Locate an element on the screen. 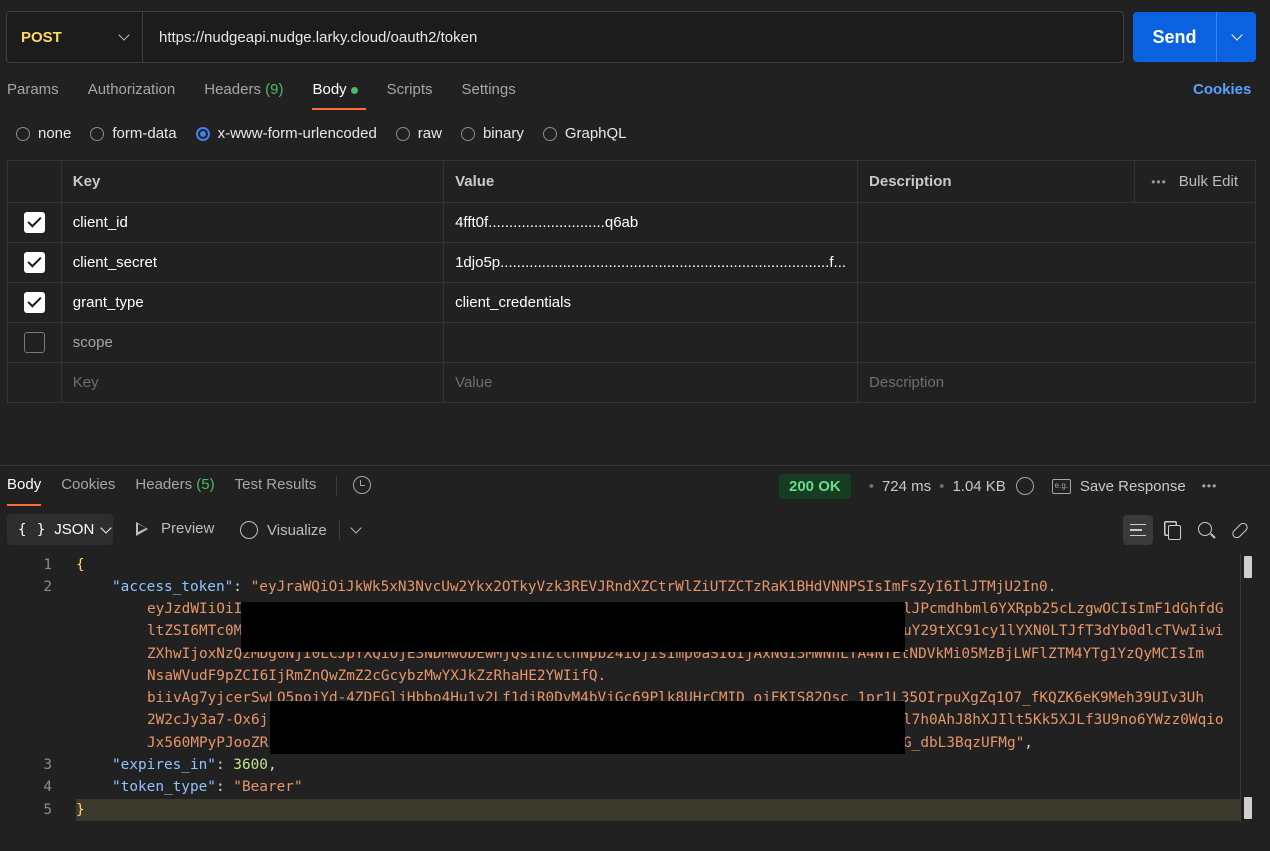 Image resolution: width=1270 pixels, height=851 pixels. radio-binary: binary is located at coordinates (492, 133).